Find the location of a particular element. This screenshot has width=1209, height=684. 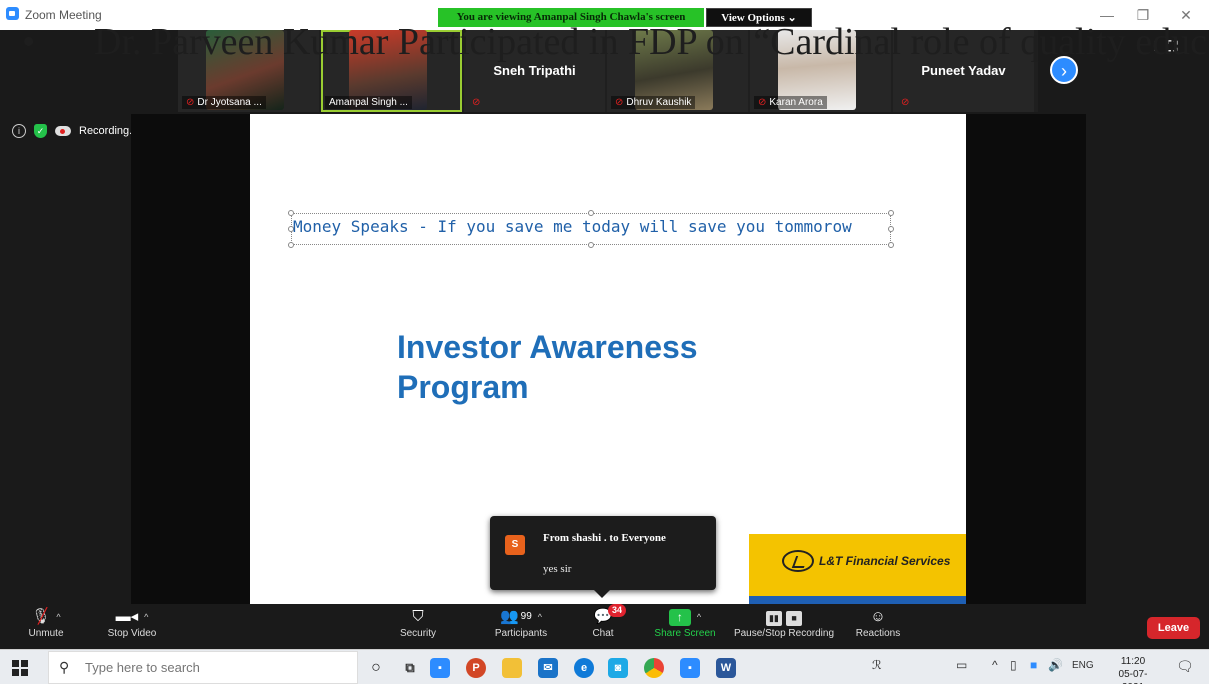

unmute-button: 🎙 ╱ ^ Unmute is located at coordinates (46, 622).